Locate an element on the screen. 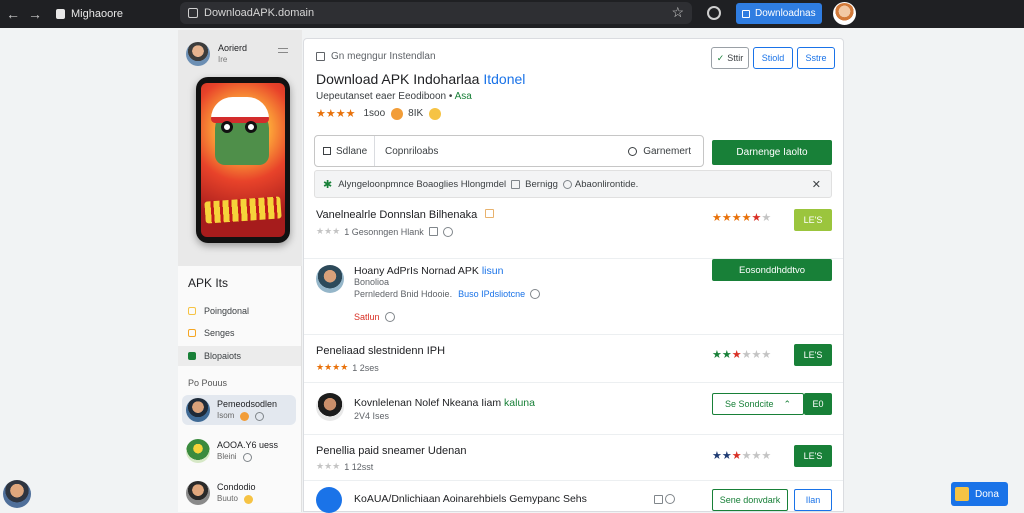  status-icon is located at coordinates (245, 416).